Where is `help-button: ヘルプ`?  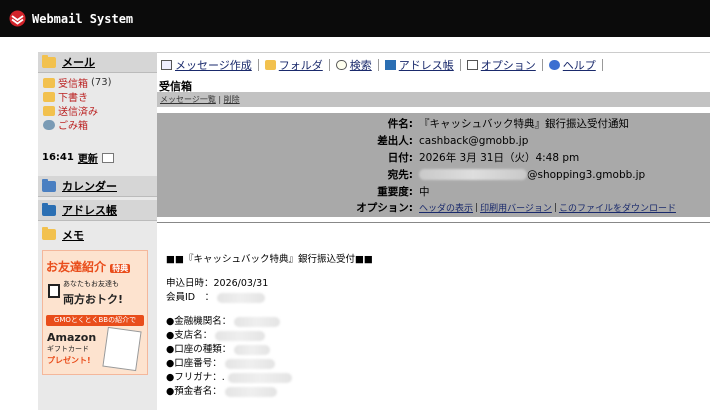
help-button: ヘルプ is located at coordinates (573, 65).